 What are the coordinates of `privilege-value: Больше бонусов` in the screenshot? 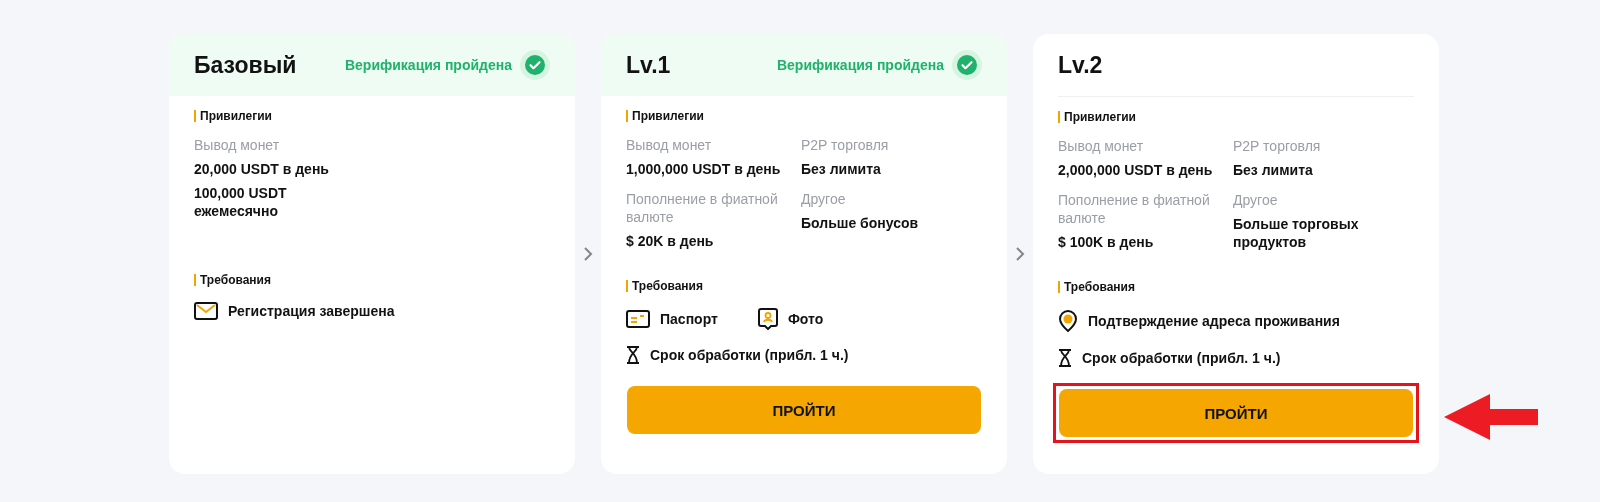 It's located at (860, 223).